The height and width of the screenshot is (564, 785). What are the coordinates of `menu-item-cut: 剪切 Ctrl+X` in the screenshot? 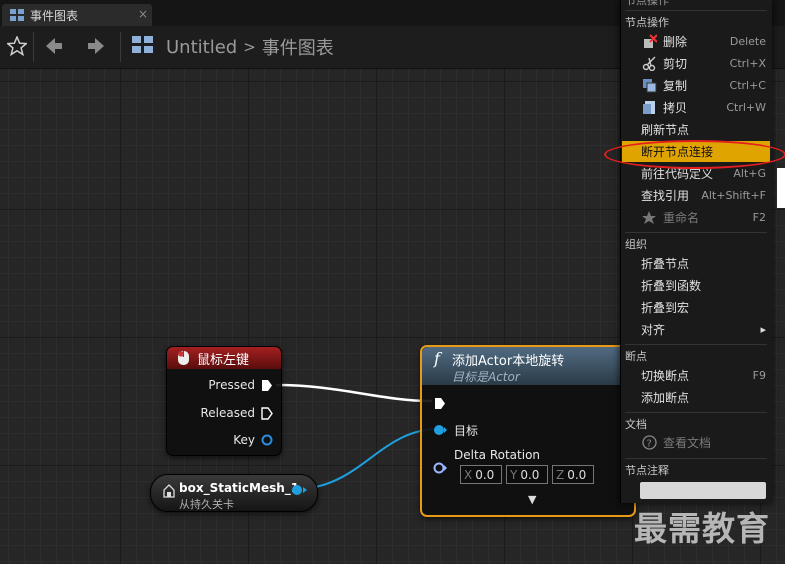 It's located at (696, 63).